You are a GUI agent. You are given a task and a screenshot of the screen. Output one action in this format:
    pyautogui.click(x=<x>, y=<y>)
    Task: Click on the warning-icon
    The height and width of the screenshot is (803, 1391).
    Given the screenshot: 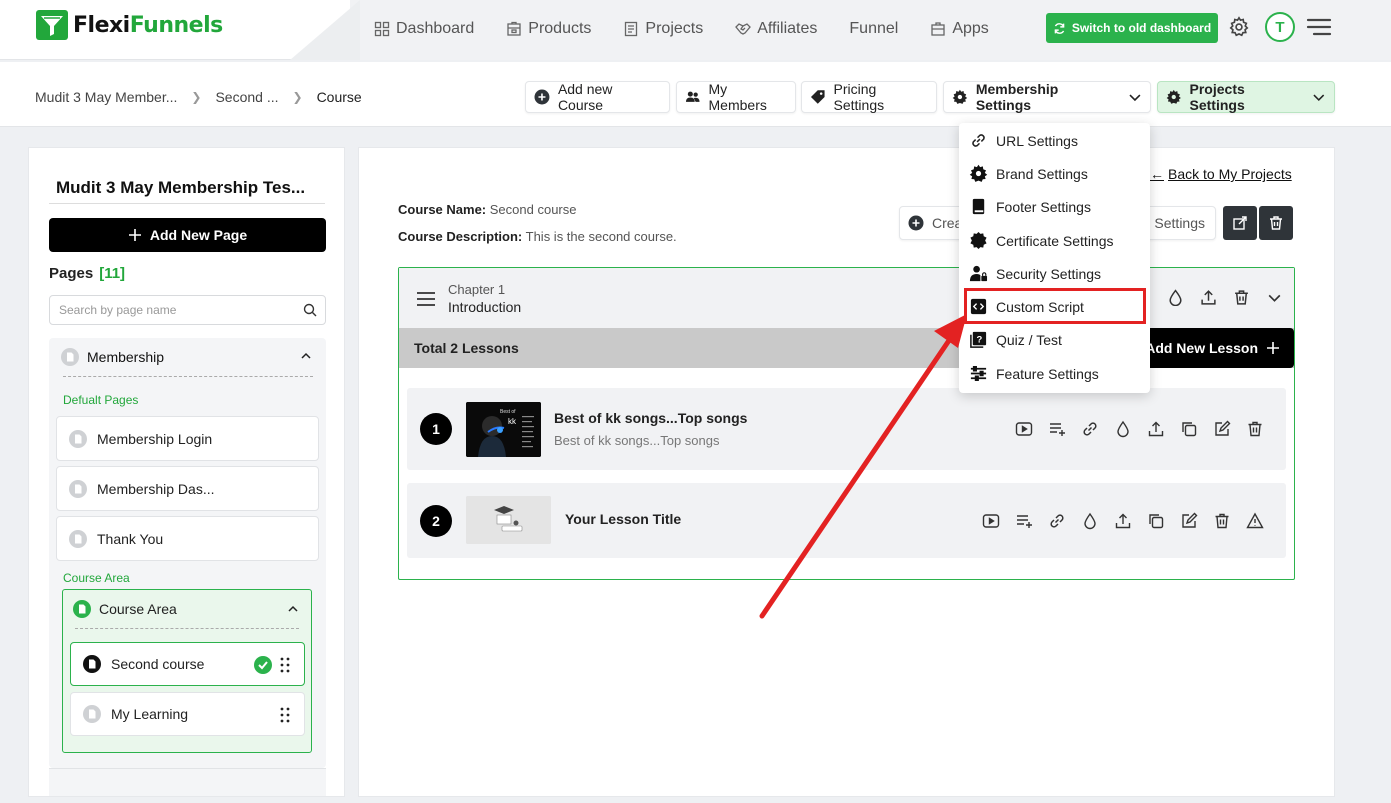 What is the action you would take?
    pyautogui.click(x=1255, y=521)
    